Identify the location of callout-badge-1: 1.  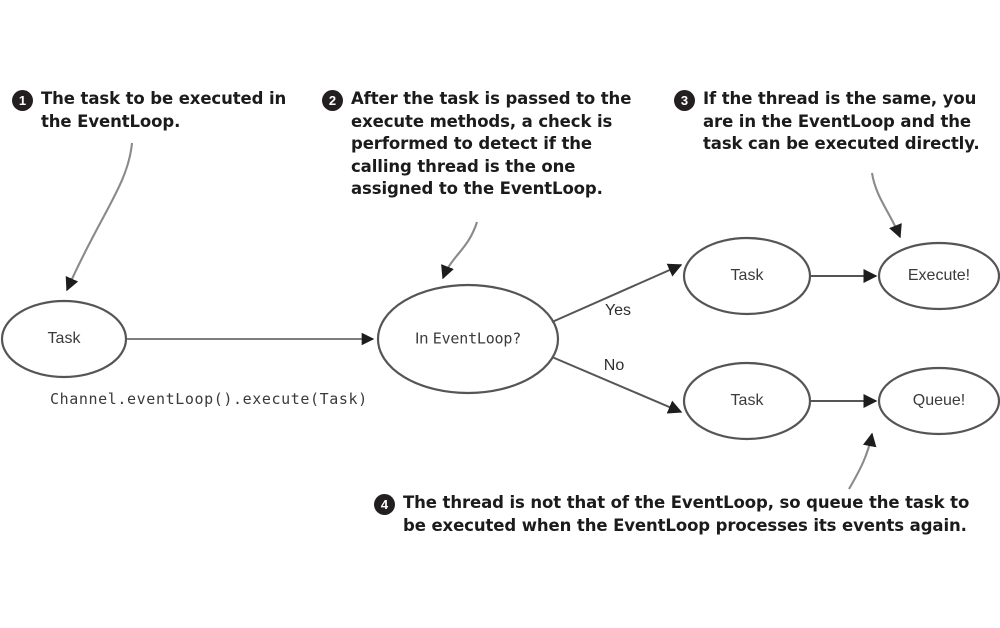
(22, 100).